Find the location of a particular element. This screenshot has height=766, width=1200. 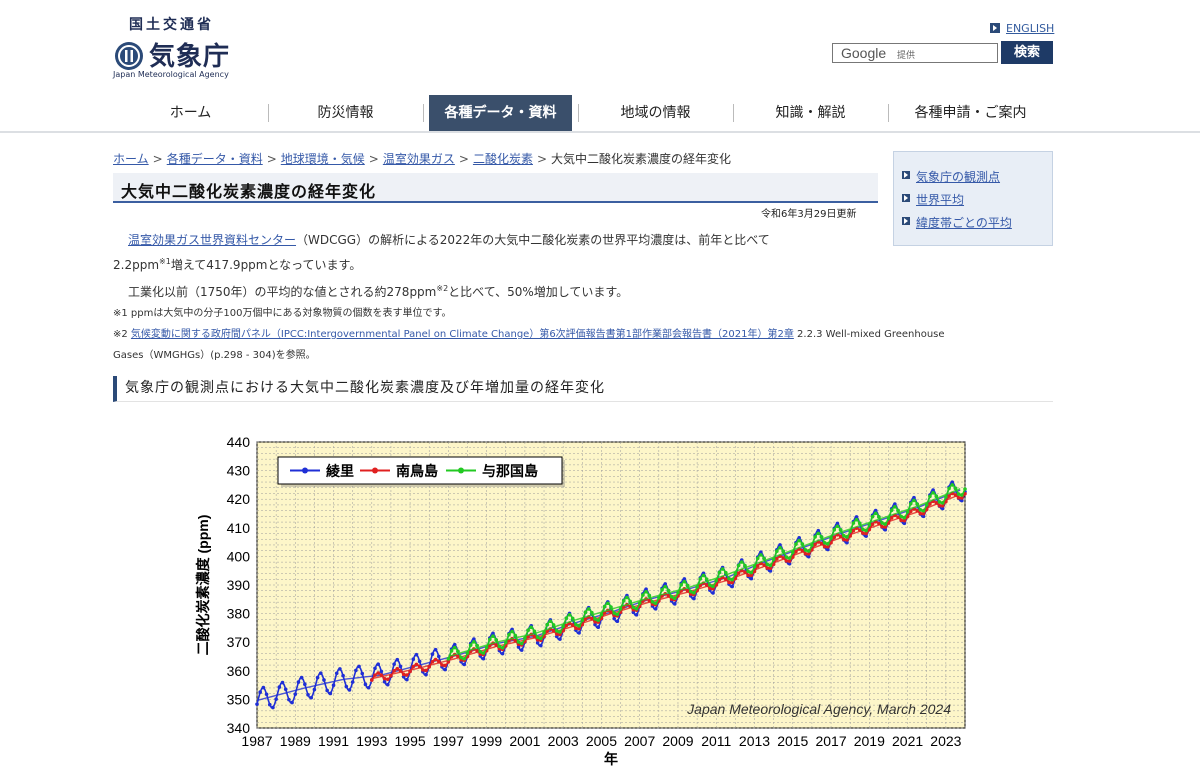

side-link-2: 世界平均 is located at coordinates (940, 199).